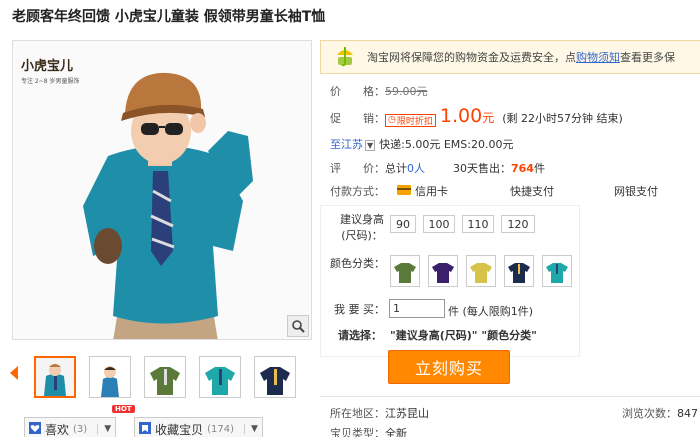  I want to click on shipping-fees: 快递:5.00元 EMS:20.00元, so click(446, 144).